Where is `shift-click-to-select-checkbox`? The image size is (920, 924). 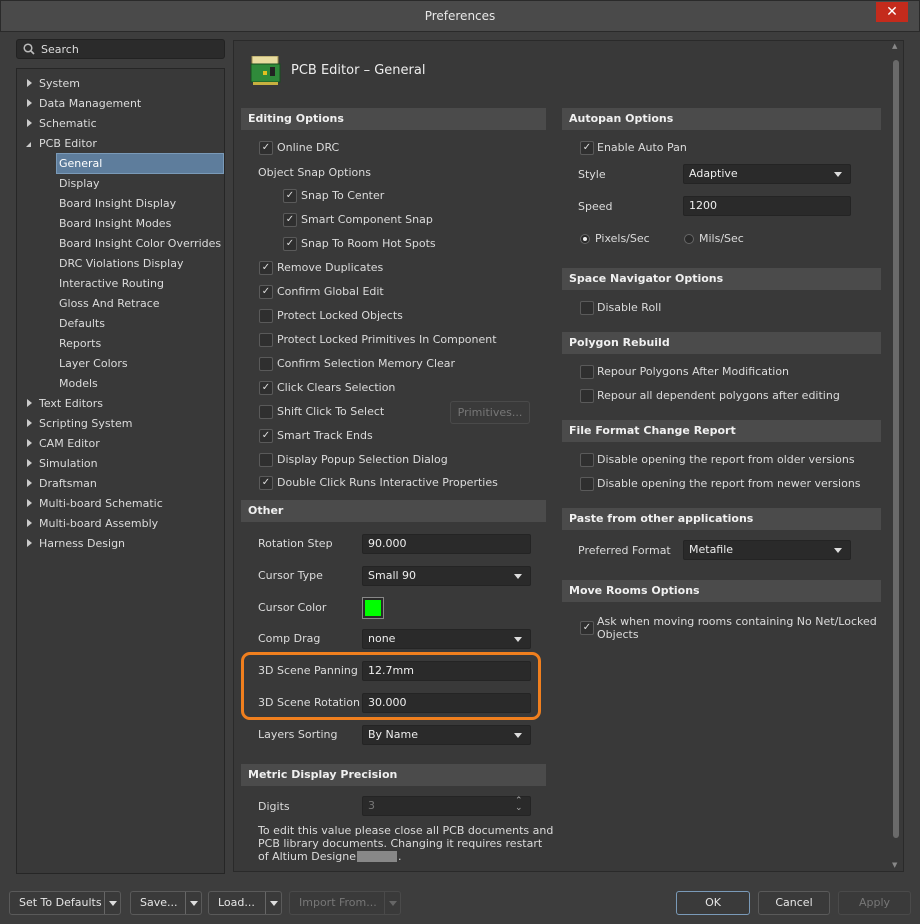 shift-click-to-select-checkbox is located at coordinates (266, 412).